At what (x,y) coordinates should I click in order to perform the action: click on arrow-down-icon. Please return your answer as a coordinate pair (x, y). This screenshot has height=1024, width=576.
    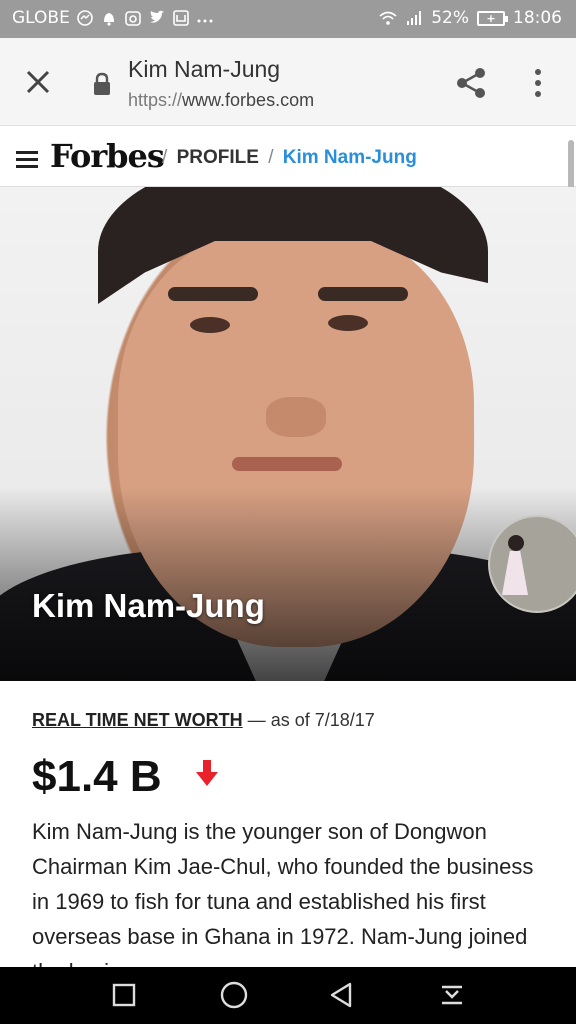
    Looking at the image, I should click on (207, 773).